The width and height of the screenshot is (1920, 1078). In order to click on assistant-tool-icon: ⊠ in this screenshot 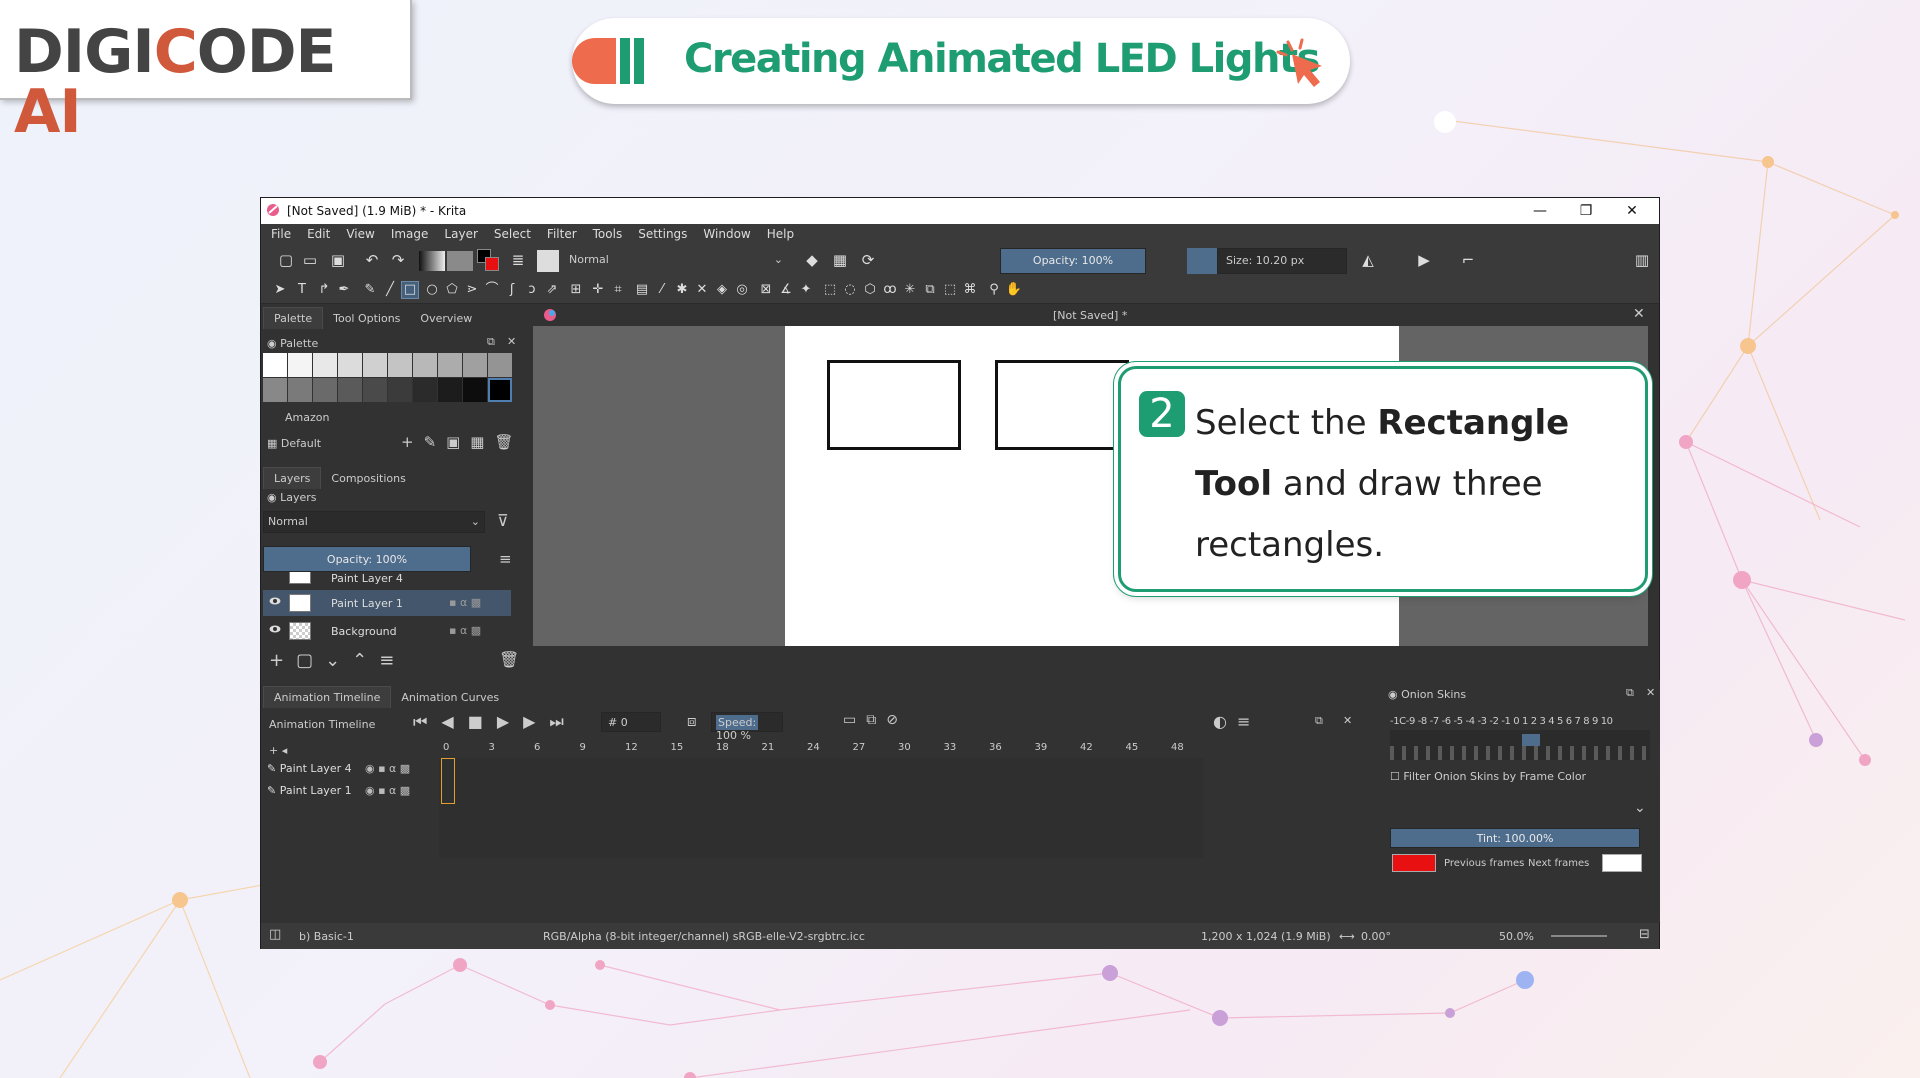, I will do `click(766, 290)`.